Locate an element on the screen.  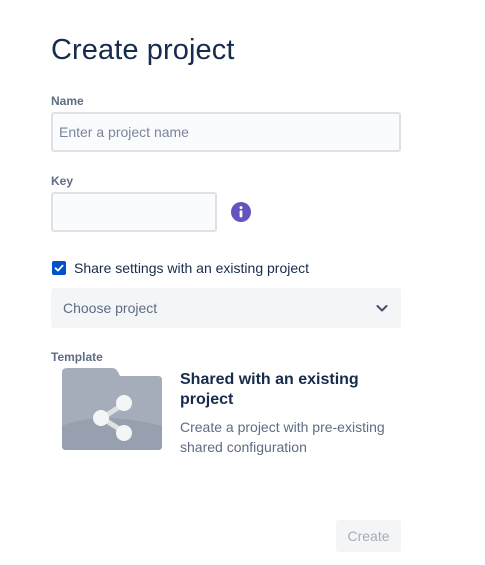
name-label: Name is located at coordinates (67, 101).